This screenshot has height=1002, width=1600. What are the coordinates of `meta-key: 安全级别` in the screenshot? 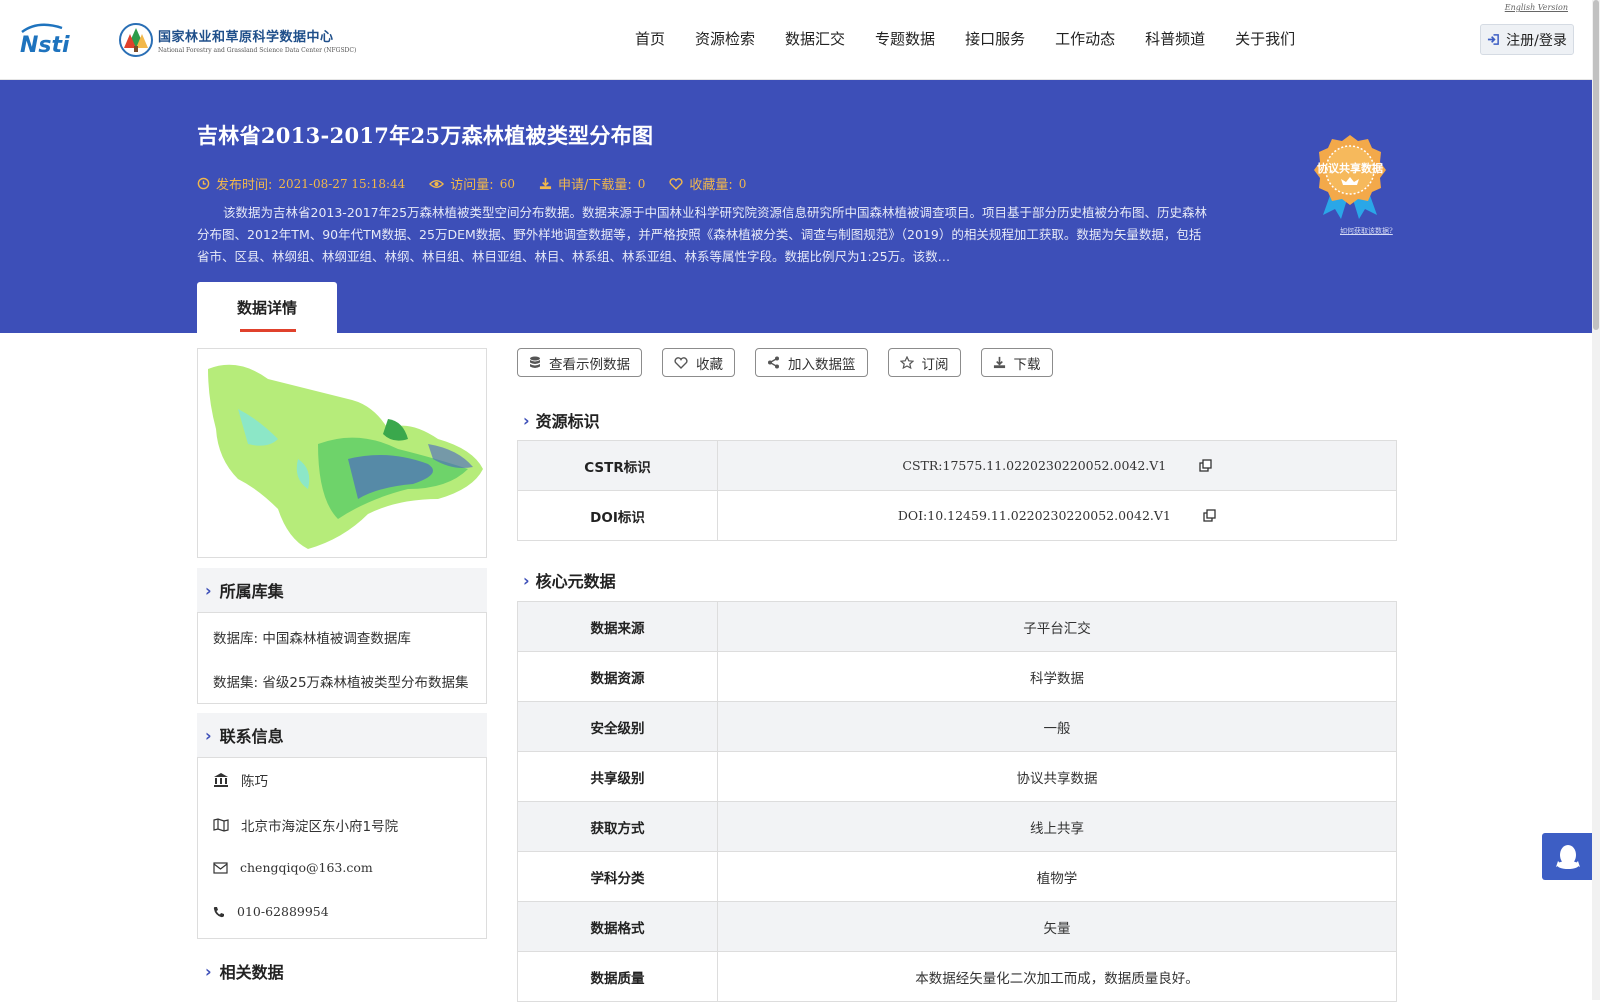 It's located at (617, 726).